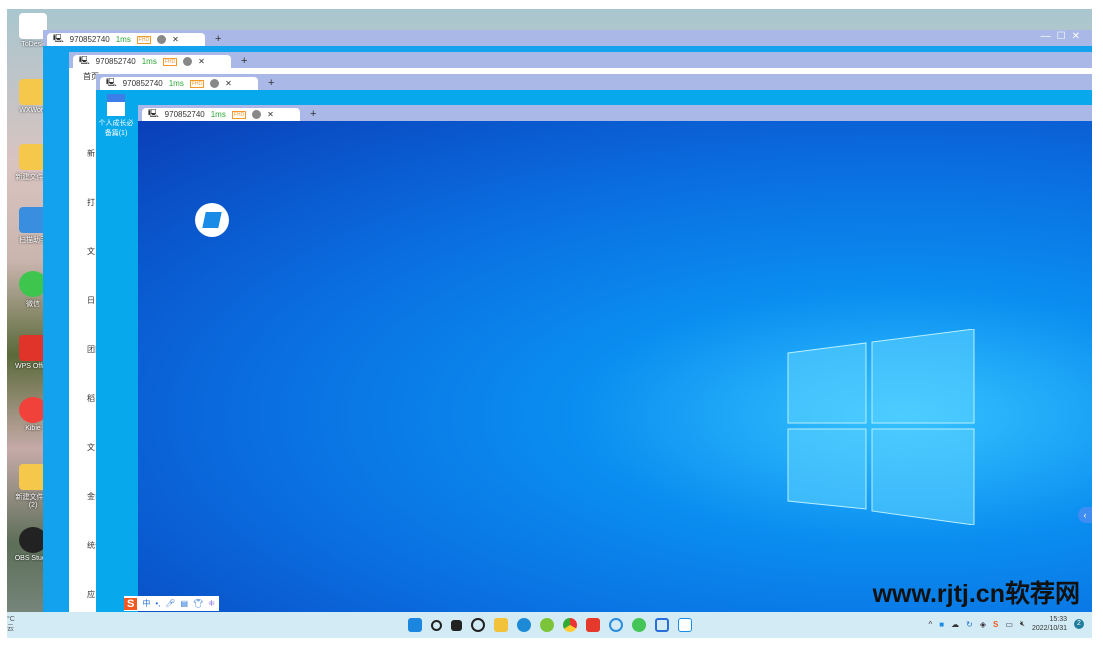 The width and height of the screenshot is (1103, 646). What do you see at coordinates (436, 625) in the screenshot?
I see `search-icon` at bounding box center [436, 625].